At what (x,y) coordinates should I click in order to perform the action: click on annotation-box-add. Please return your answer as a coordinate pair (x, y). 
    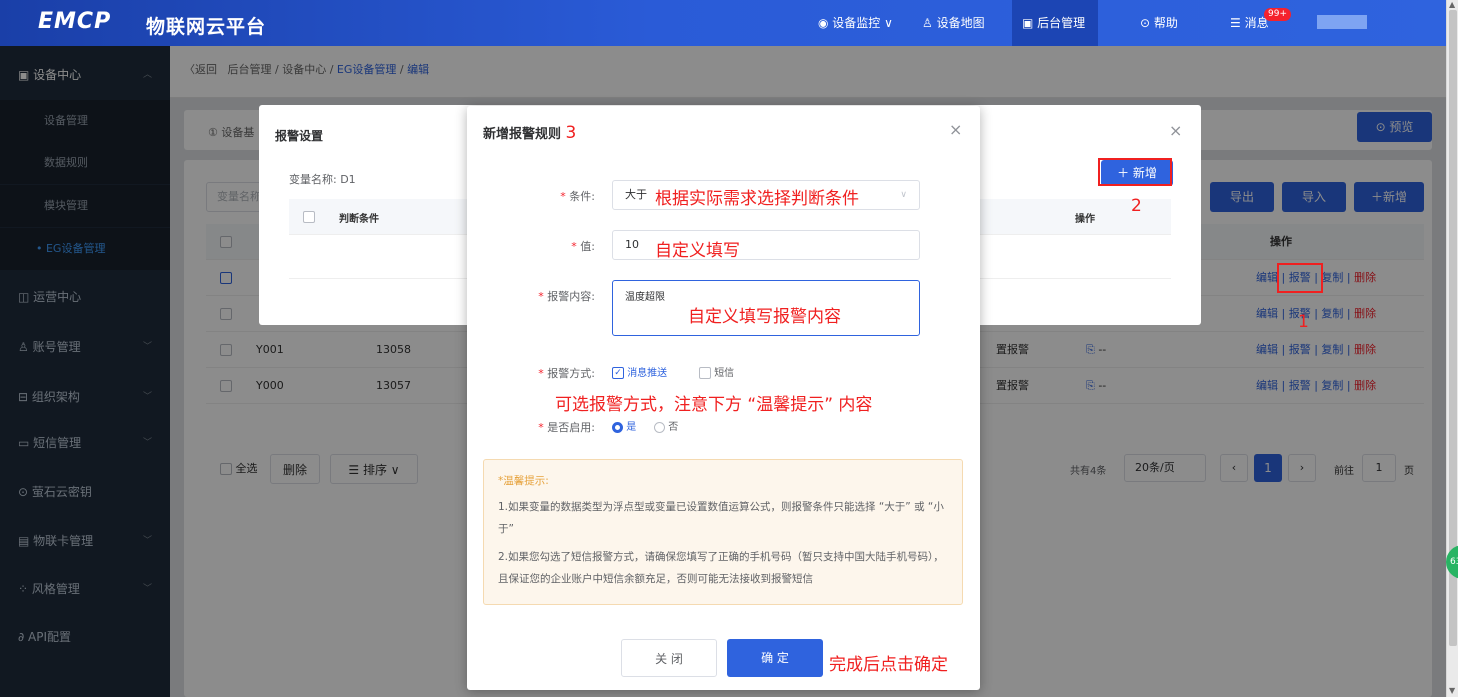
    Looking at the image, I should click on (1135, 172).